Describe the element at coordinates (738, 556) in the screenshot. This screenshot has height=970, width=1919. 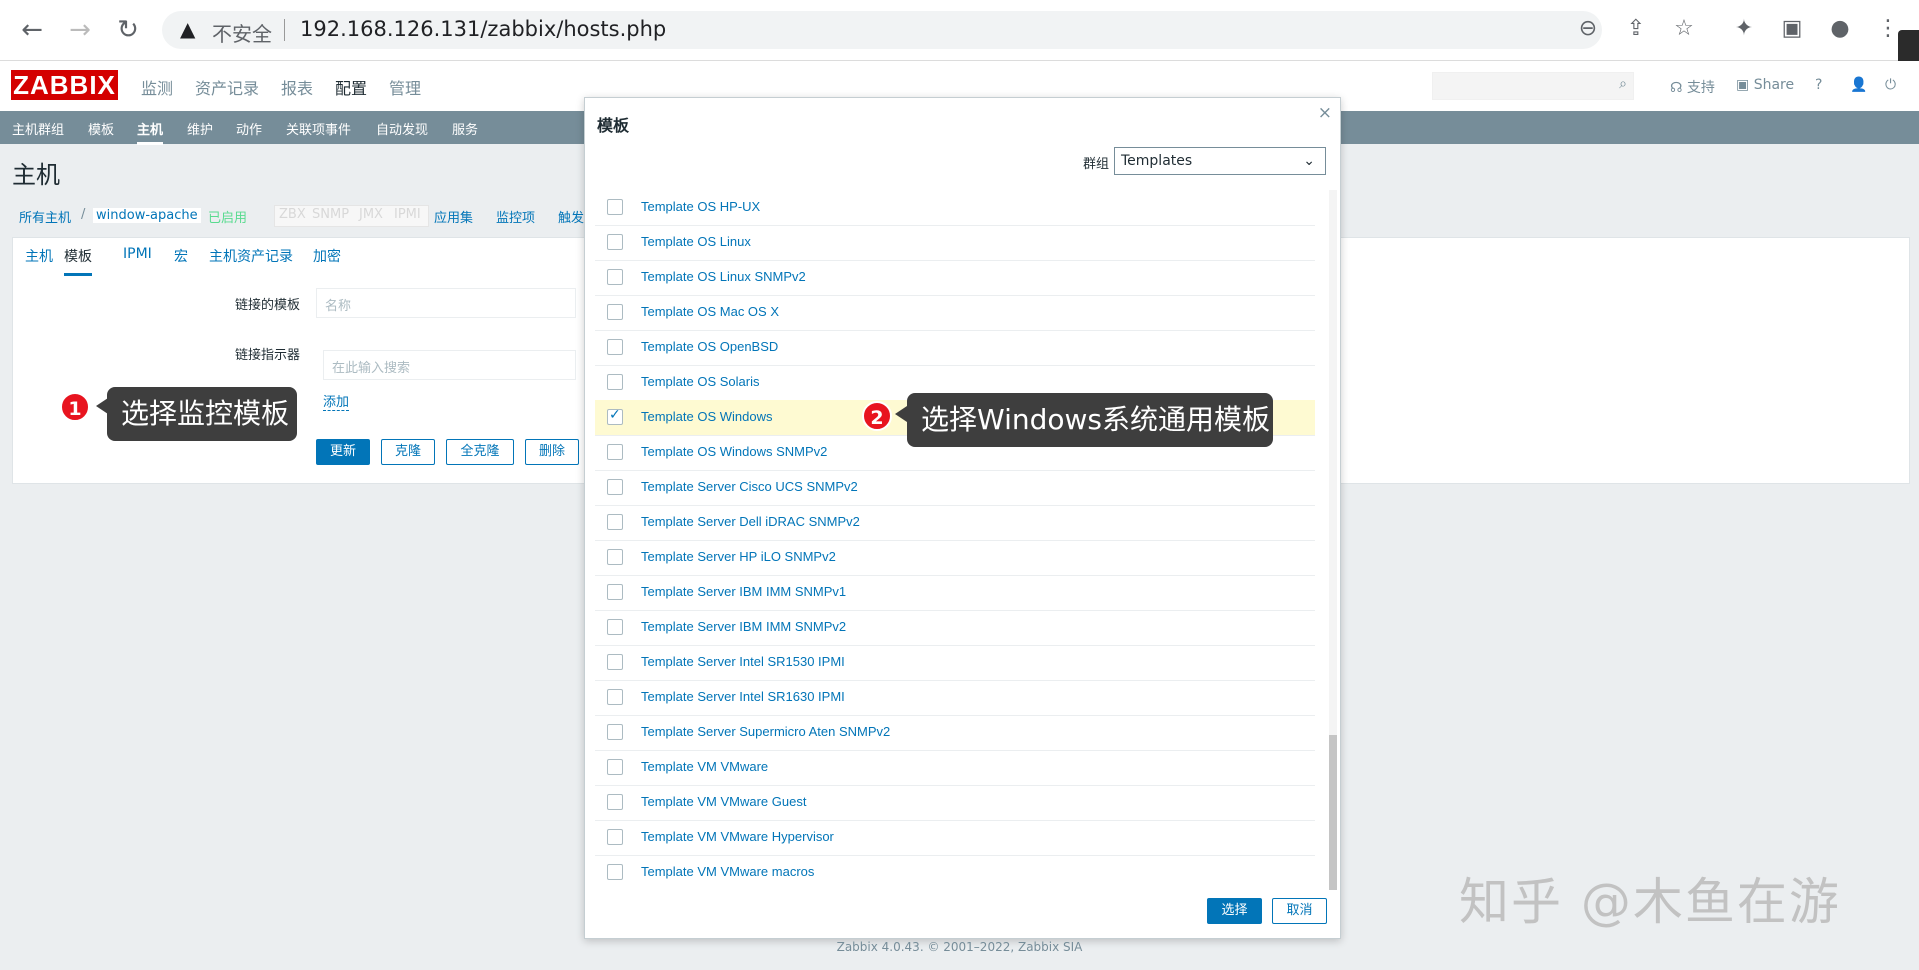
I see `template-link: Template Server HP iLO SNMPv2` at that location.